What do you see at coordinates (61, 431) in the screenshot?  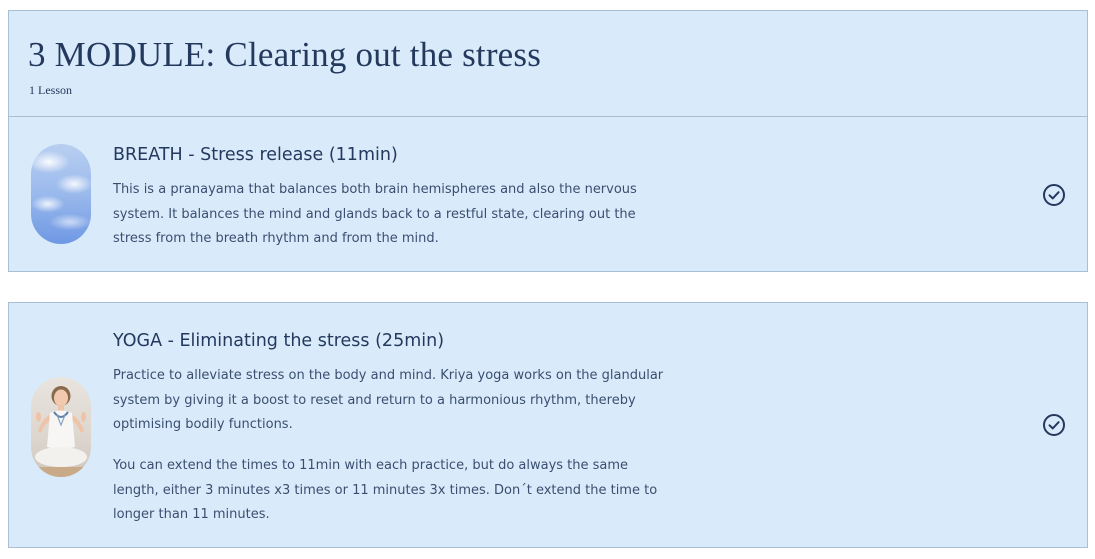 I see `yoga-meditation-image` at bounding box center [61, 431].